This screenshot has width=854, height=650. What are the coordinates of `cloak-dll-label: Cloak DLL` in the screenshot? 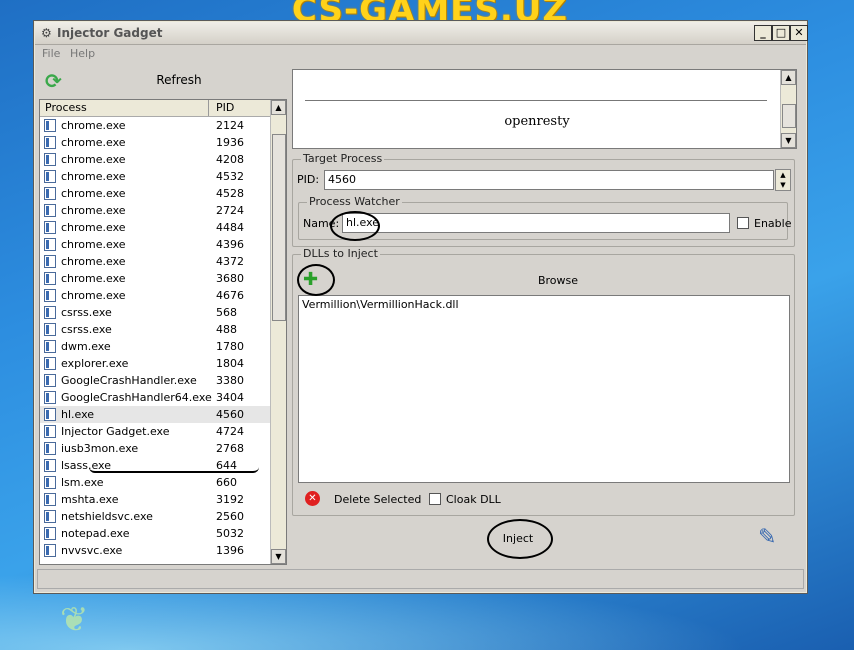 It's located at (473, 499).